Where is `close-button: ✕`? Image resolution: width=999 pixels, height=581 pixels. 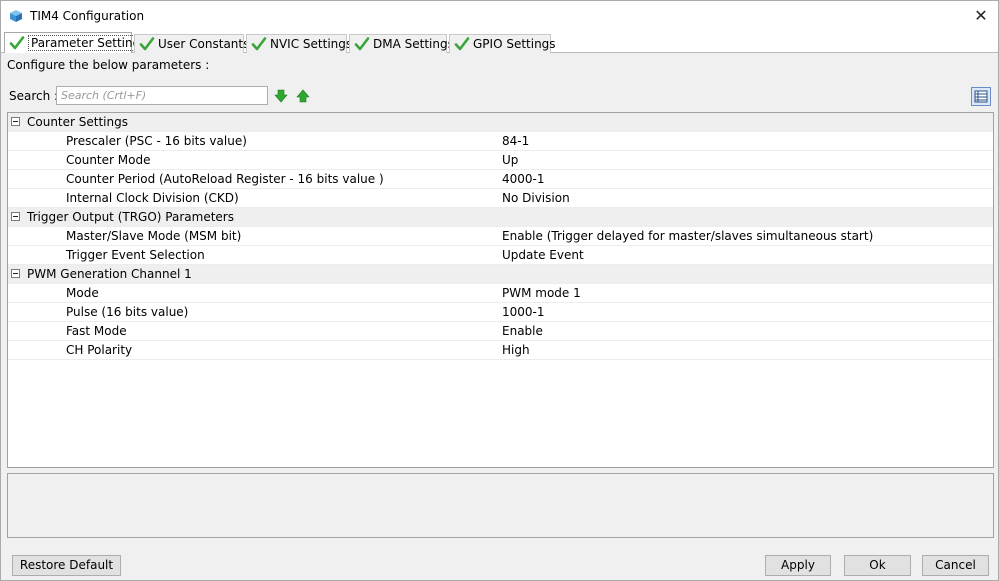 close-button: ✕ is located at coordinates (981, 16).